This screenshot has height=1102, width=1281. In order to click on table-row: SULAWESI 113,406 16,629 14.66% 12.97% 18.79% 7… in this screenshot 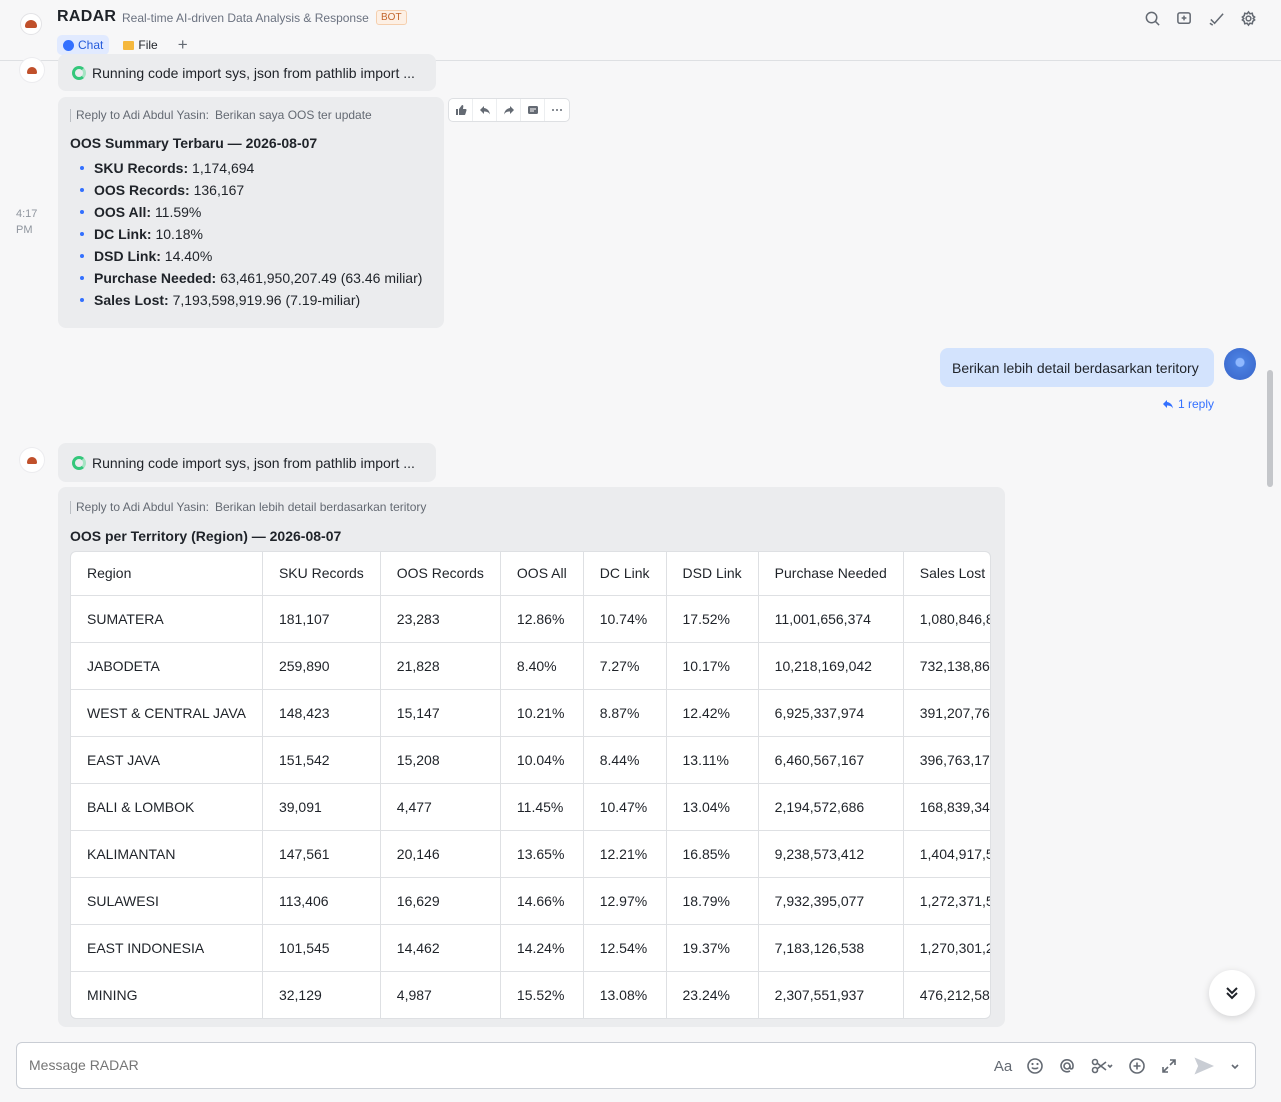, I will do `click(530, 901)`.